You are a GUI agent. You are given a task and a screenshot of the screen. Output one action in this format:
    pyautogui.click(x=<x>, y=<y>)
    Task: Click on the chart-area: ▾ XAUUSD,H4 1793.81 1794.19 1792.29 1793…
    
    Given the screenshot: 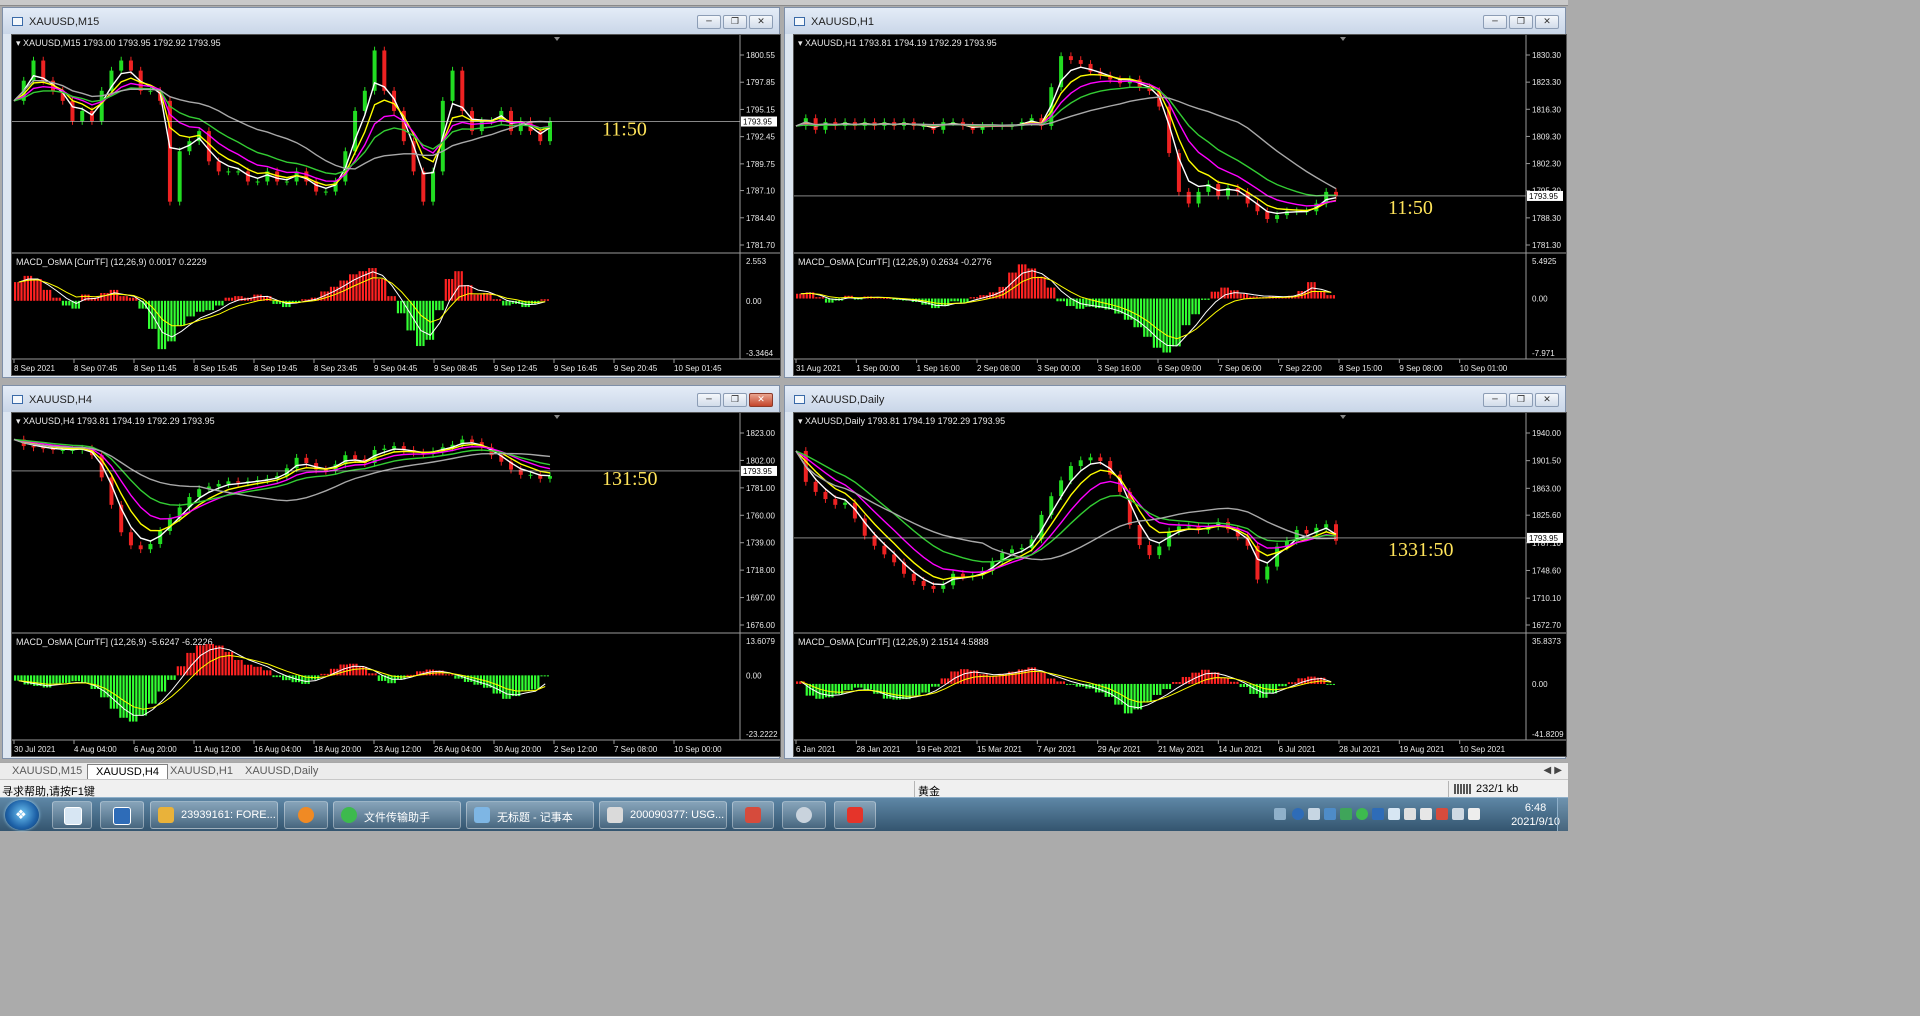 What is the action you would take?
    pyautogui.click(x=396, y=584)
    